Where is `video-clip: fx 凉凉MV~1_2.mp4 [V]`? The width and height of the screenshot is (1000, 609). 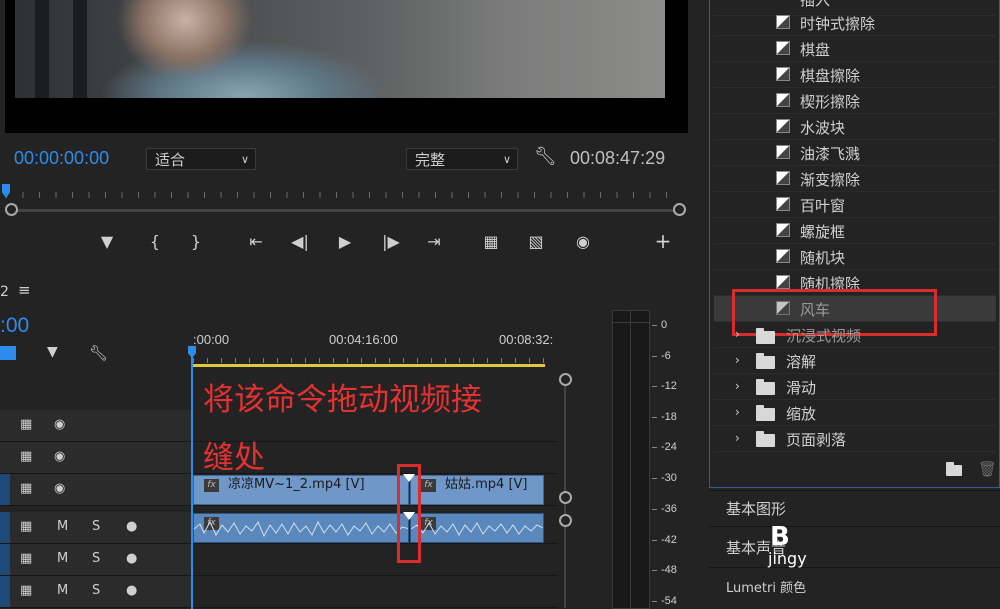 video-clip: fx 凉凉MV~1_2.mp4 [V] is located at coordinates (301, 490).